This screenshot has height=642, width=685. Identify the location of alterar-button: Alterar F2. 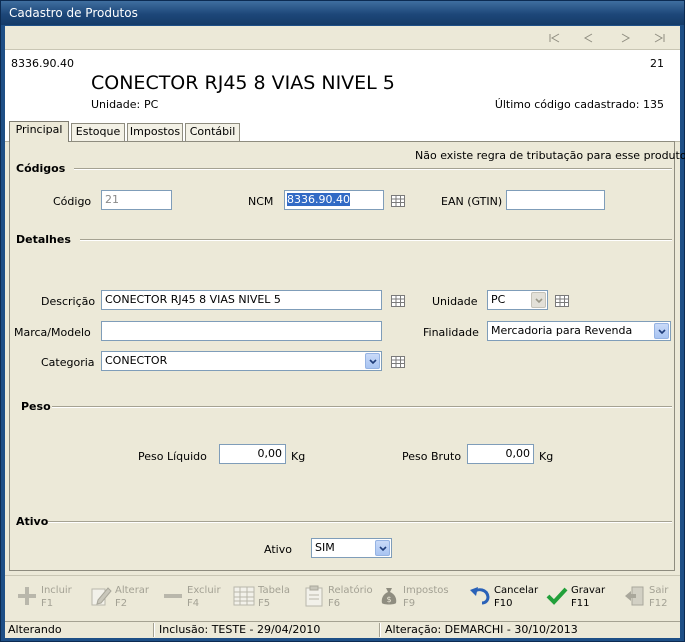
(122, 599).